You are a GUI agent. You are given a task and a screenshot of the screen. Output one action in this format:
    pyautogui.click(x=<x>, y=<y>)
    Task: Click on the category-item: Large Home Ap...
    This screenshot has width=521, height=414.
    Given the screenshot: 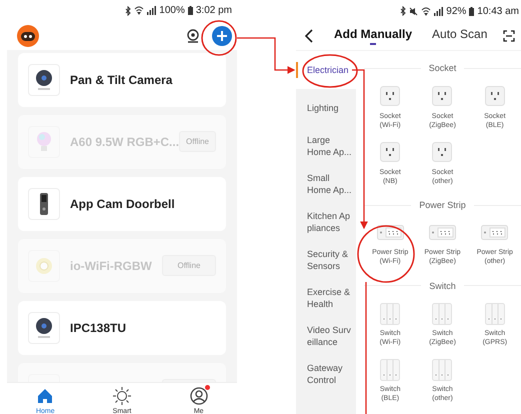 What is the action you would take?
    pyautogui.click(x=326, y=146)
    